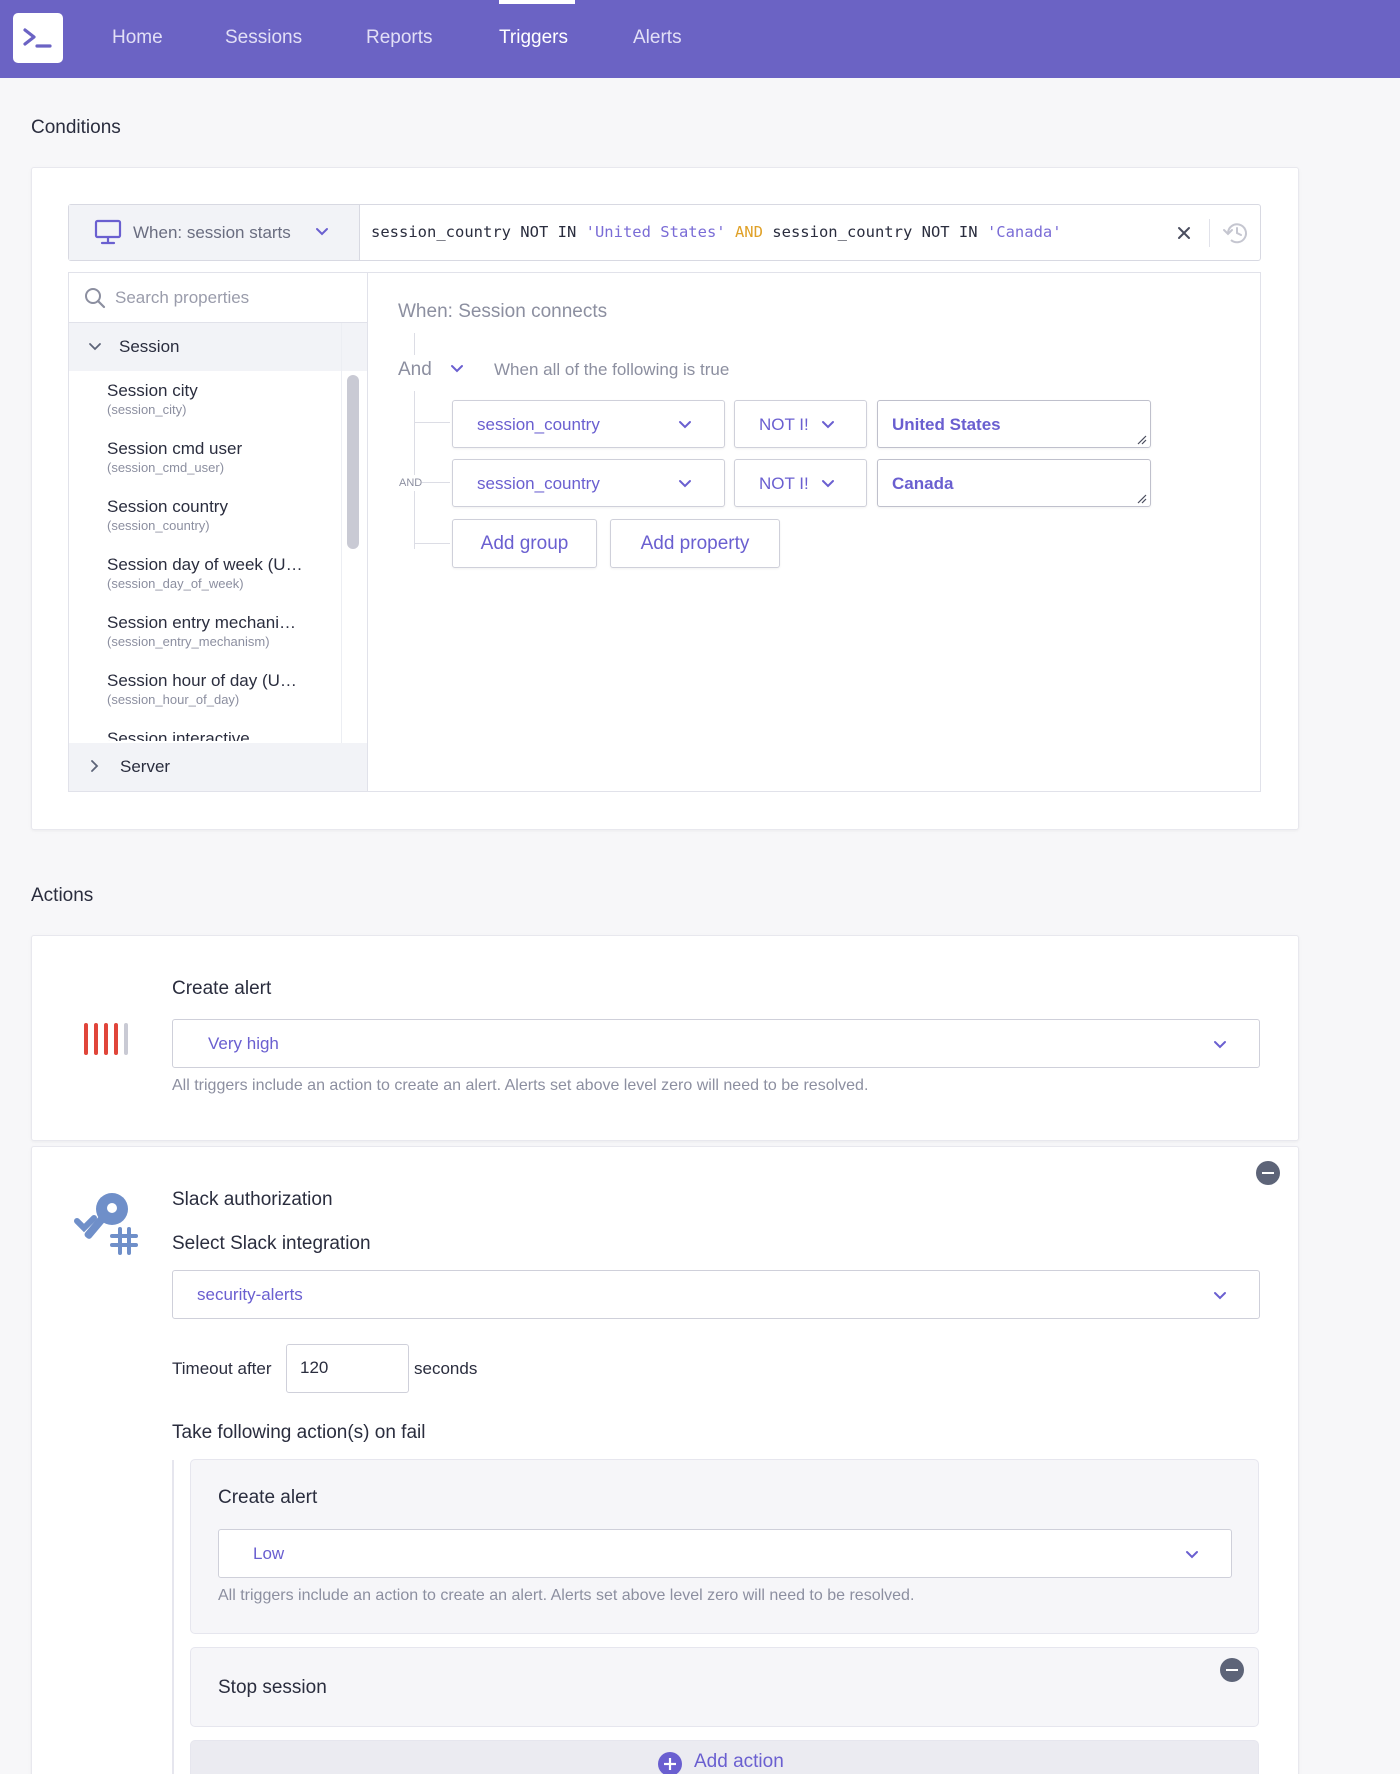 The height and width of the screenshot is (1774, 1400). Describe the element at coordinates (1236, 233) in the screenshot. I see `history-icon` at that location.